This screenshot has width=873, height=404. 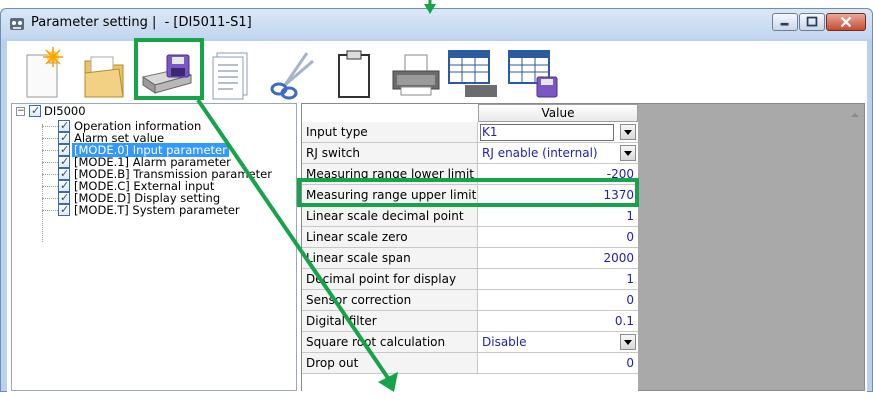 What do you see at coordinates (390, 216) in the screenshot?
I see `param-name: Linear scale decimal point` at bounding box center [390, 216].